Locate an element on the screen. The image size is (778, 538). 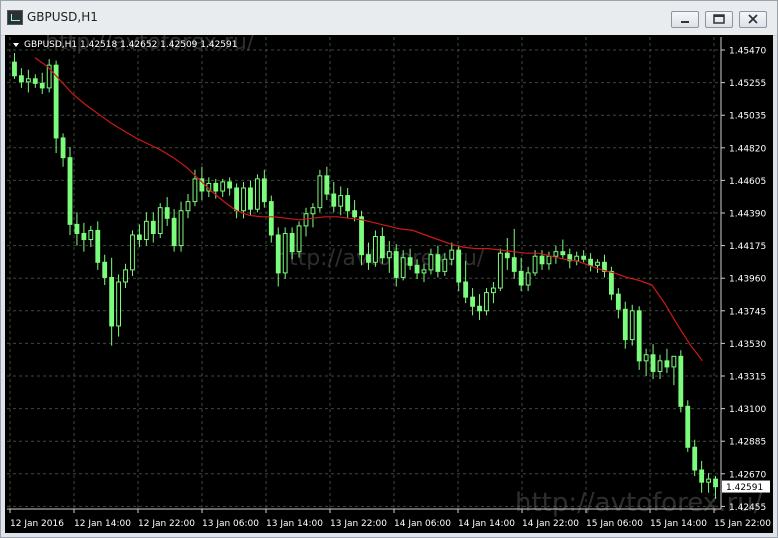
time-tick-label: 13 Jan 14:00 is located at coordinates (294, 524).